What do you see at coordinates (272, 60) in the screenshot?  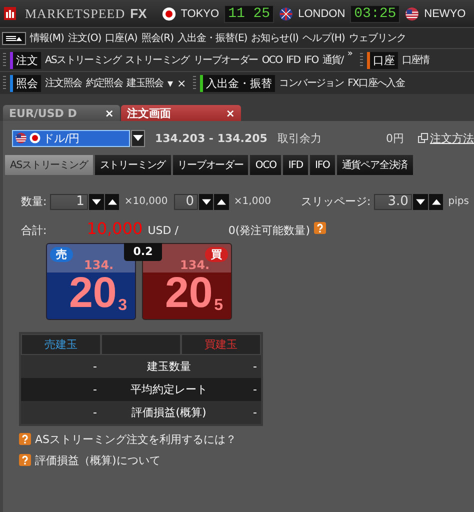 I see `toolbar-button: OCO` at bounding box center [272, 60].